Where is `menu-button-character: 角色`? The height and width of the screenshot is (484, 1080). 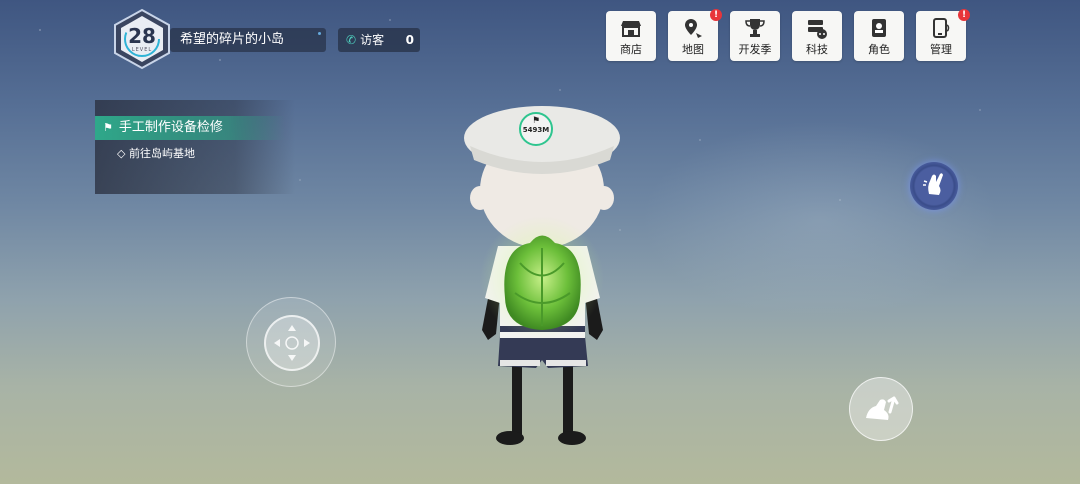
menu-button-character: 角色 is located at coordinates (879, 36).